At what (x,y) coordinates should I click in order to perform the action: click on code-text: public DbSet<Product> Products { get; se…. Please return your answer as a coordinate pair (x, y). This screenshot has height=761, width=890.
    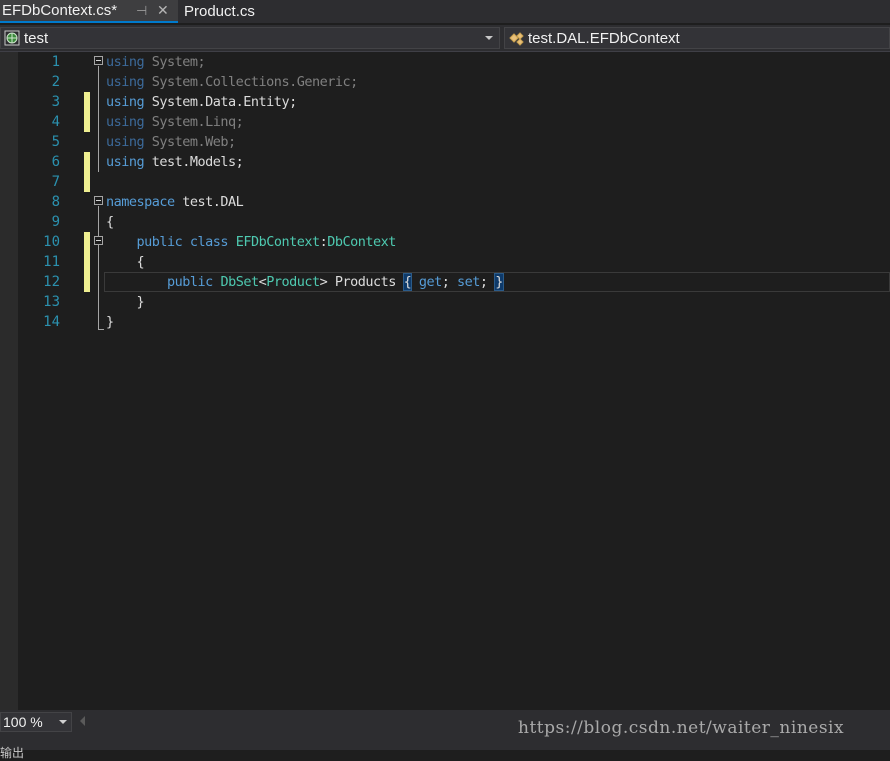
    Looking at the image, I should click on (305, 282).